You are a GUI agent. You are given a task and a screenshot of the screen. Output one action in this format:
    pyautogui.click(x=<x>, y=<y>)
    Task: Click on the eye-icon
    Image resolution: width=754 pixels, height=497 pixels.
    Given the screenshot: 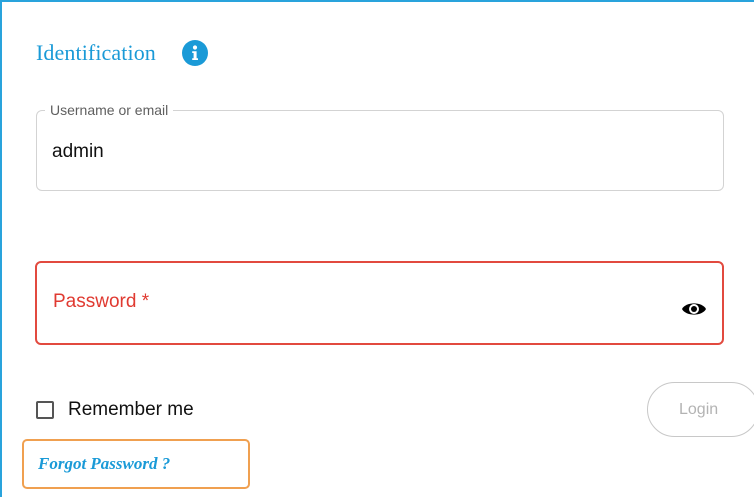 What is the action you would take?
    pyautogui.click(x=694, y=309)
    